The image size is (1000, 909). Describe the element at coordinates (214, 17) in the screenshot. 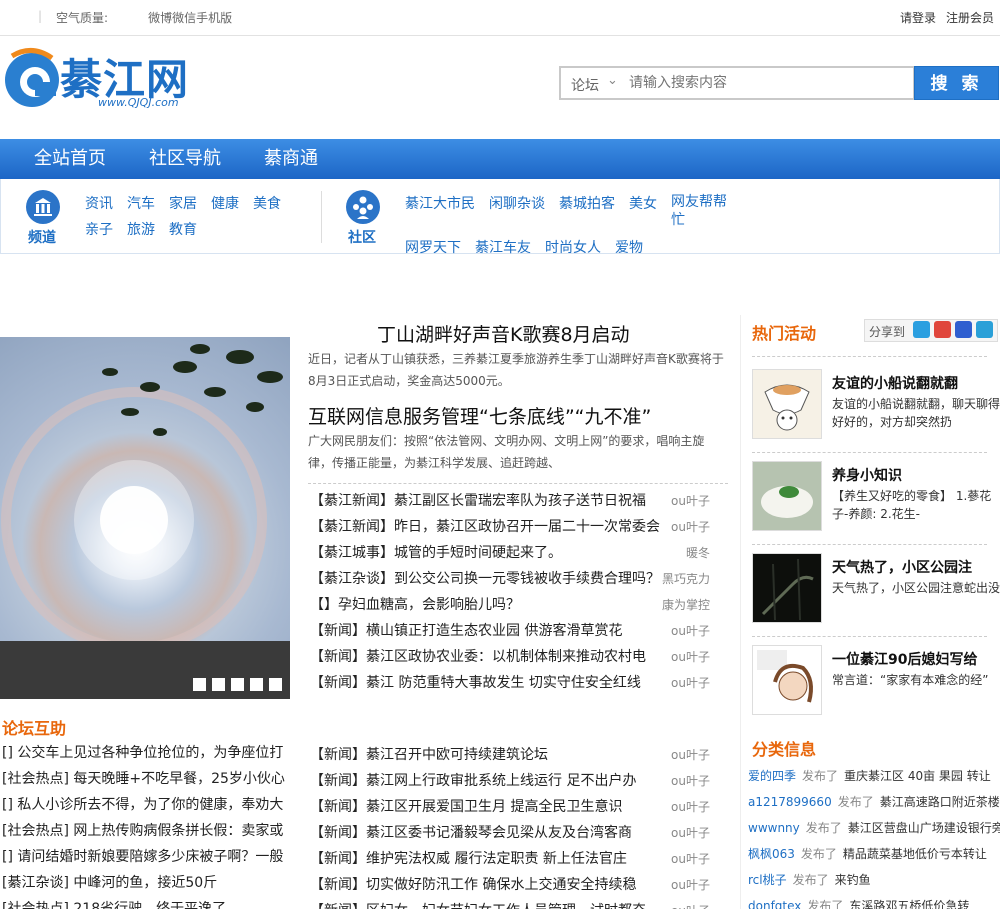

I see `mobile-link: 手机版` at that location.